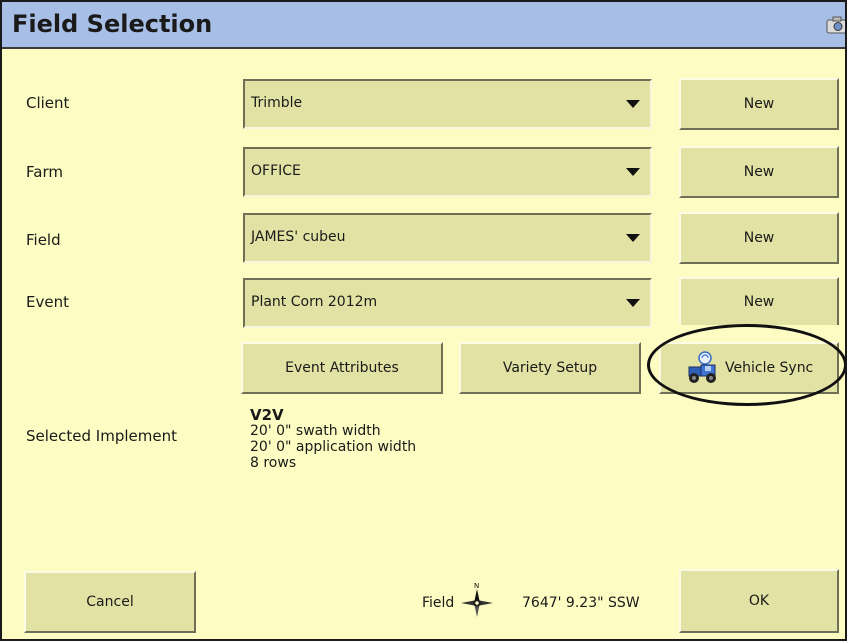 The image size is (850, 643). Describe the element at coordinates (476, 586) in the screenshot. I see `svg-text: N` at that location.